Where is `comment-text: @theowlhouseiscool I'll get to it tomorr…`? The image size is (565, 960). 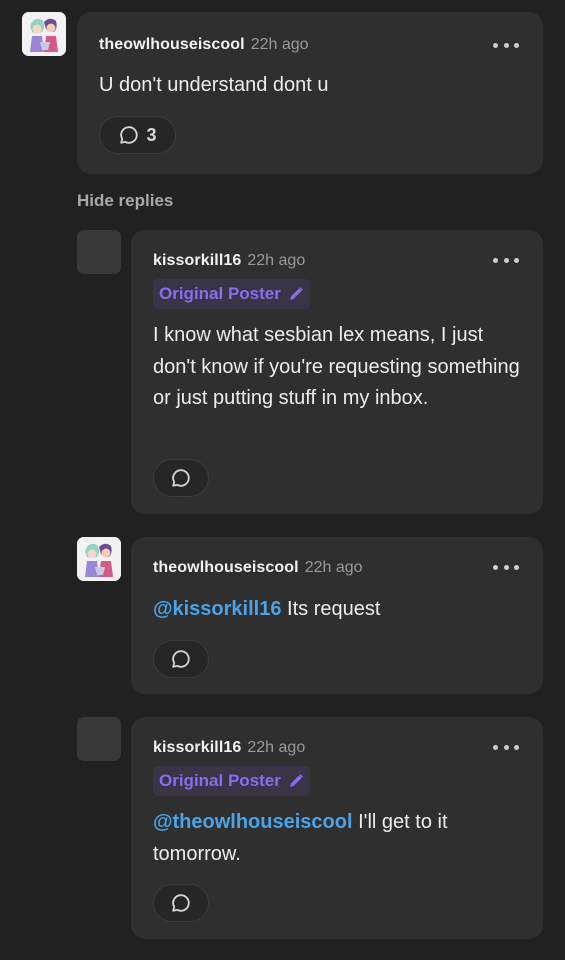 comment-text: @theowlhouseiscool I'll get to it tomorr… is located at coordinates (337, 838).